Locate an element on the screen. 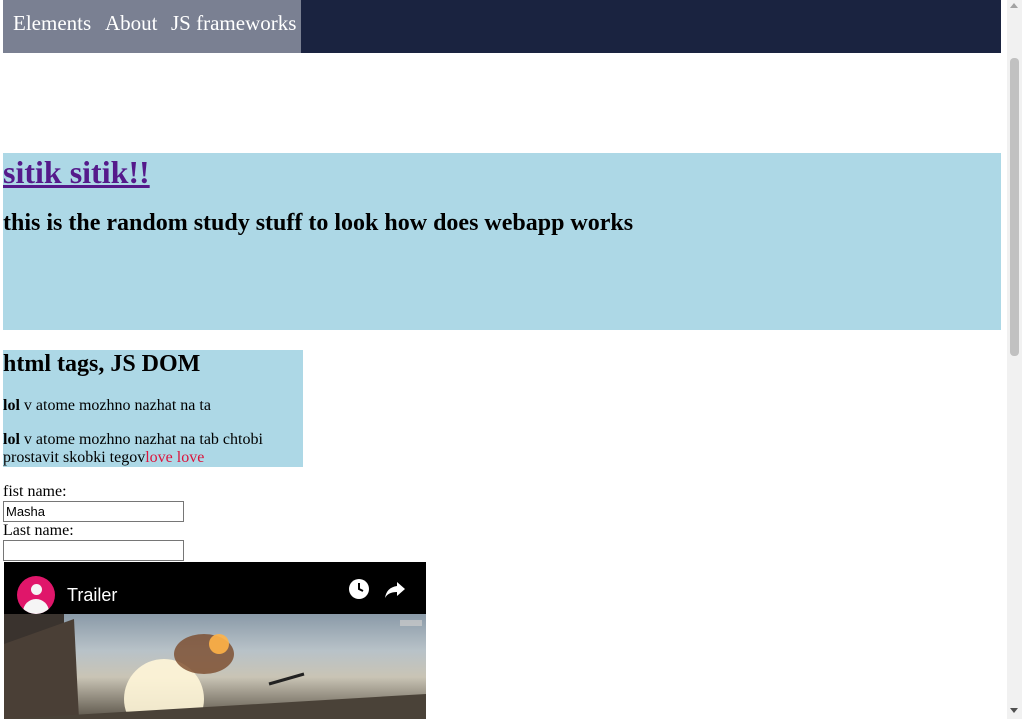 This screenshot has height=719, width=1022. video-scene is located at coordinates (215, 666).